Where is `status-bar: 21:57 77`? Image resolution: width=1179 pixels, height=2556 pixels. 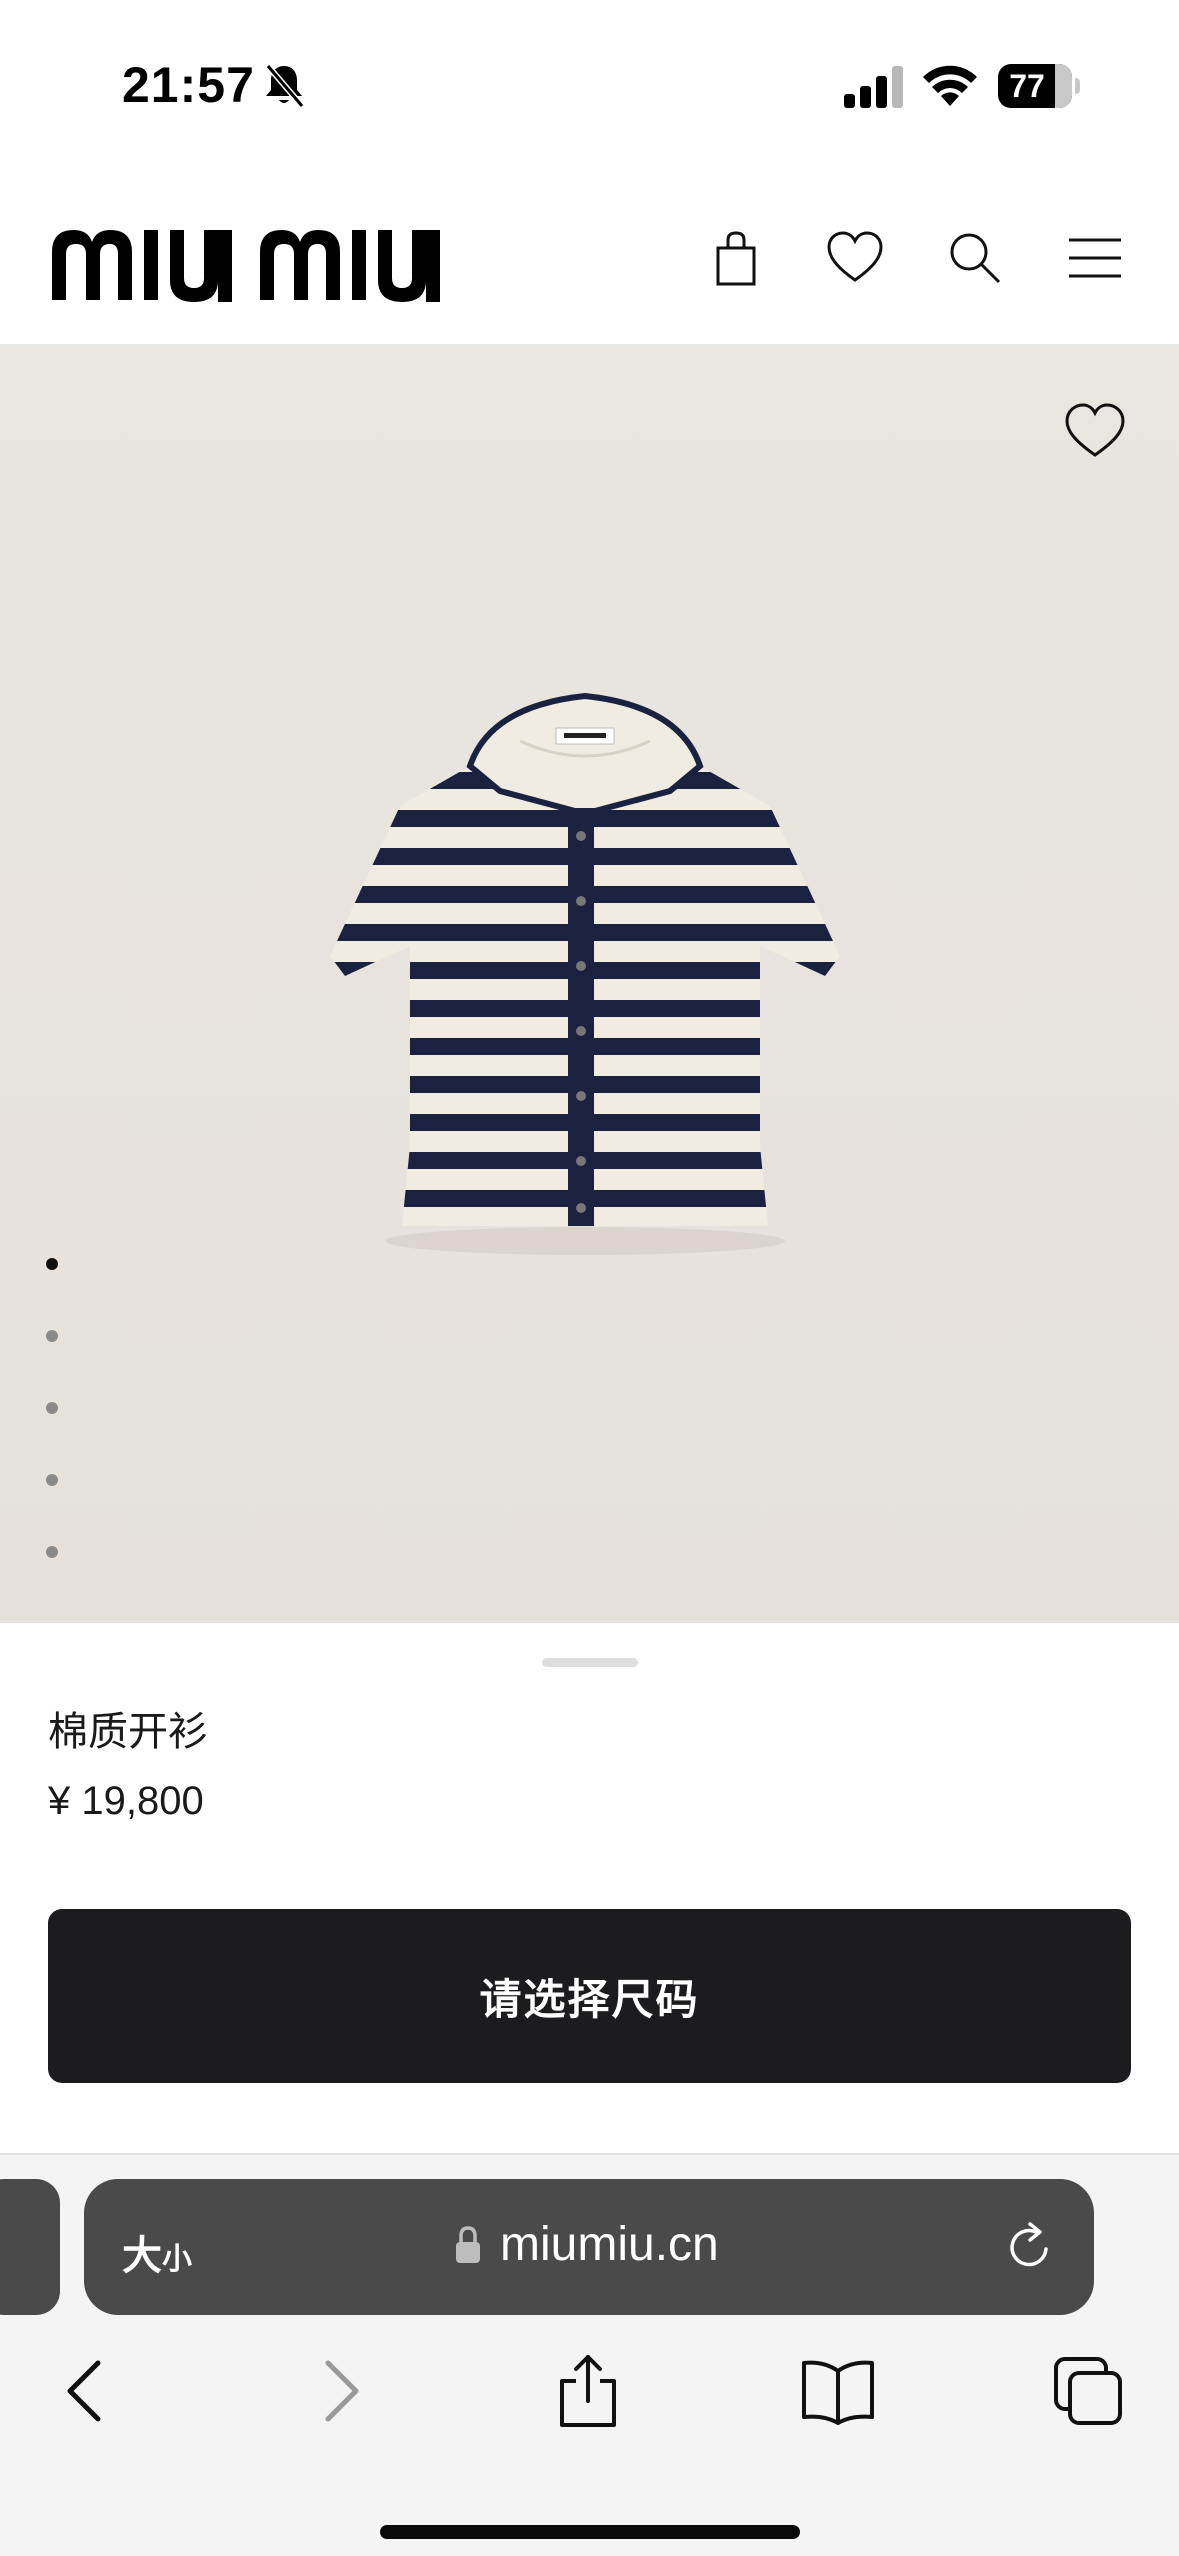
status-bar: 21:57 77 is located at coordinates (589, 85).